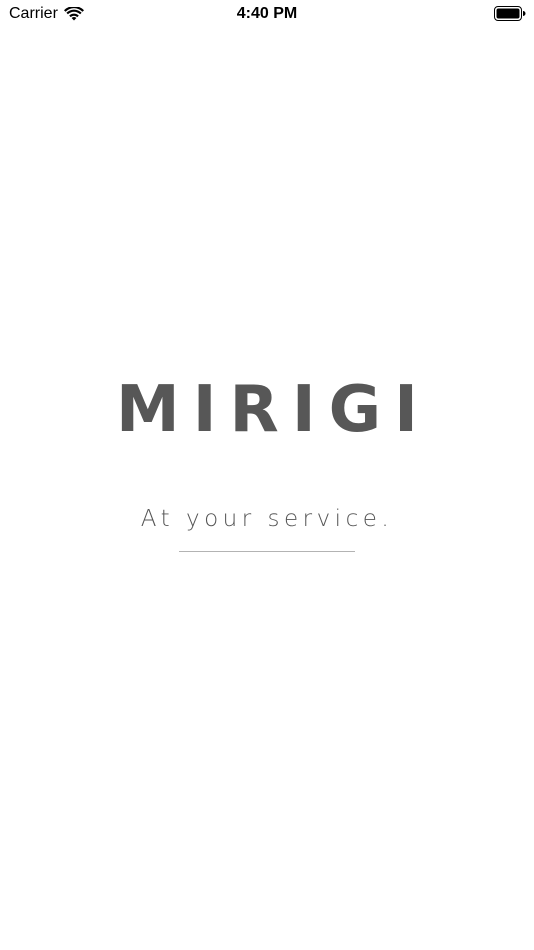 The image size is (534, 950). I want to click on tagline: At your service., so click(267, 519).